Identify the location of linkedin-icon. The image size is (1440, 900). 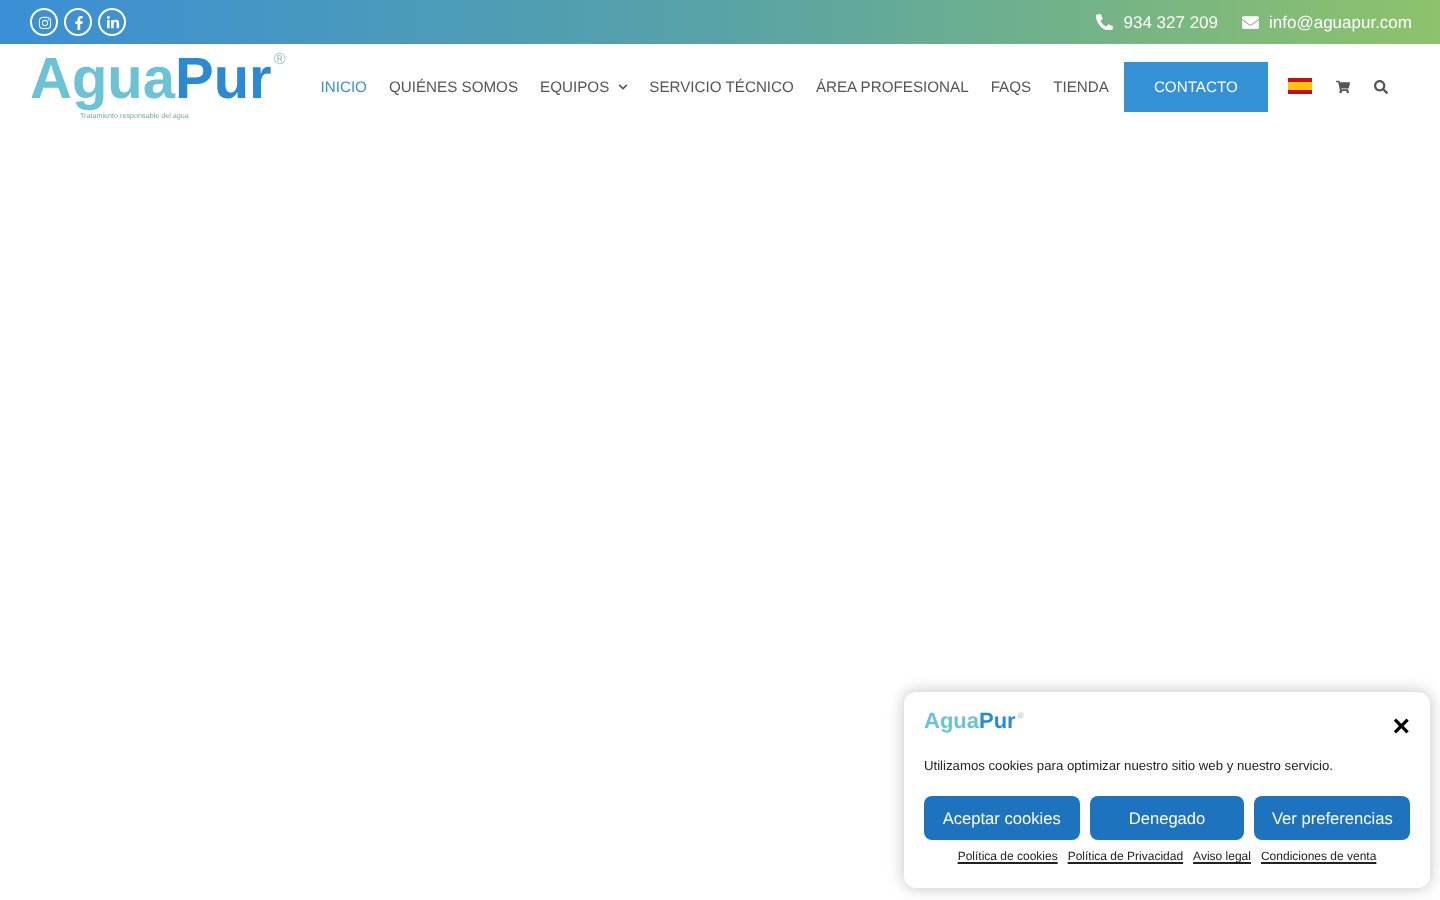
(112, 22).